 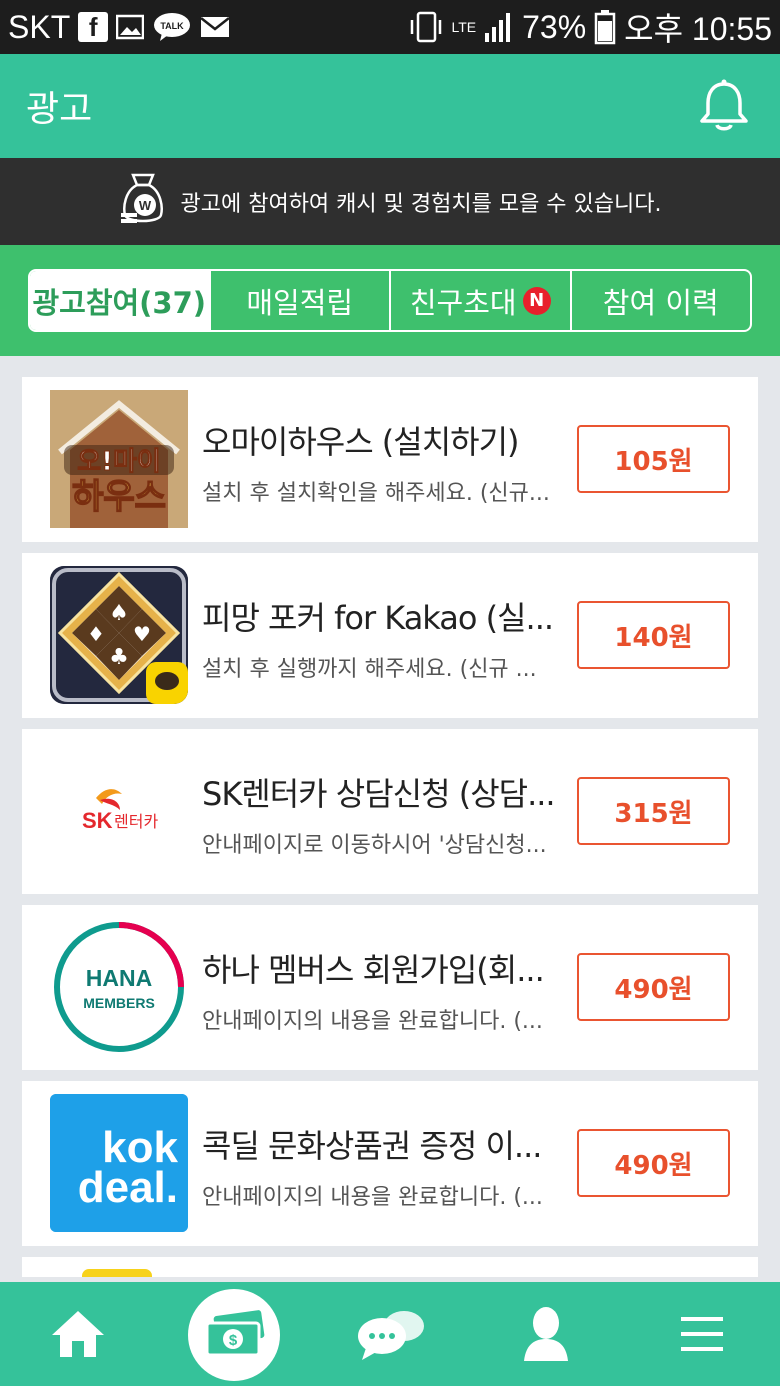 What do you see at coordinates (390, 27) in the screenshot?
I see `status-bar: SKT f TALK LTE 73% 오후 10:55` at bounding box center [390, 27].